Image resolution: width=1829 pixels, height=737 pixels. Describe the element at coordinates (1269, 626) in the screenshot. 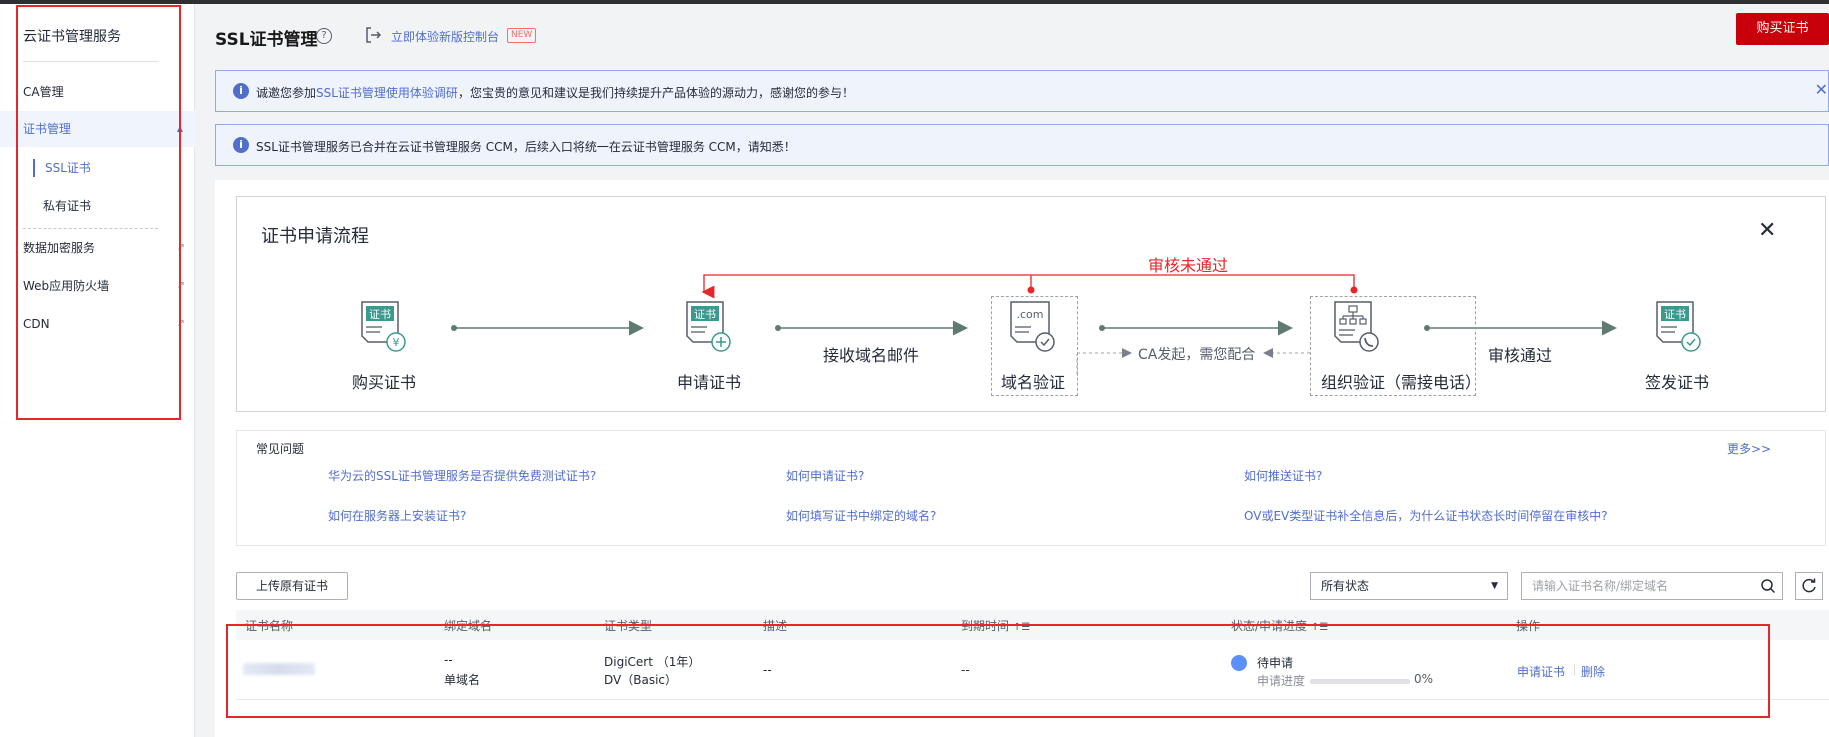

I see `column-header-label: 状态/申请进度` at that location.